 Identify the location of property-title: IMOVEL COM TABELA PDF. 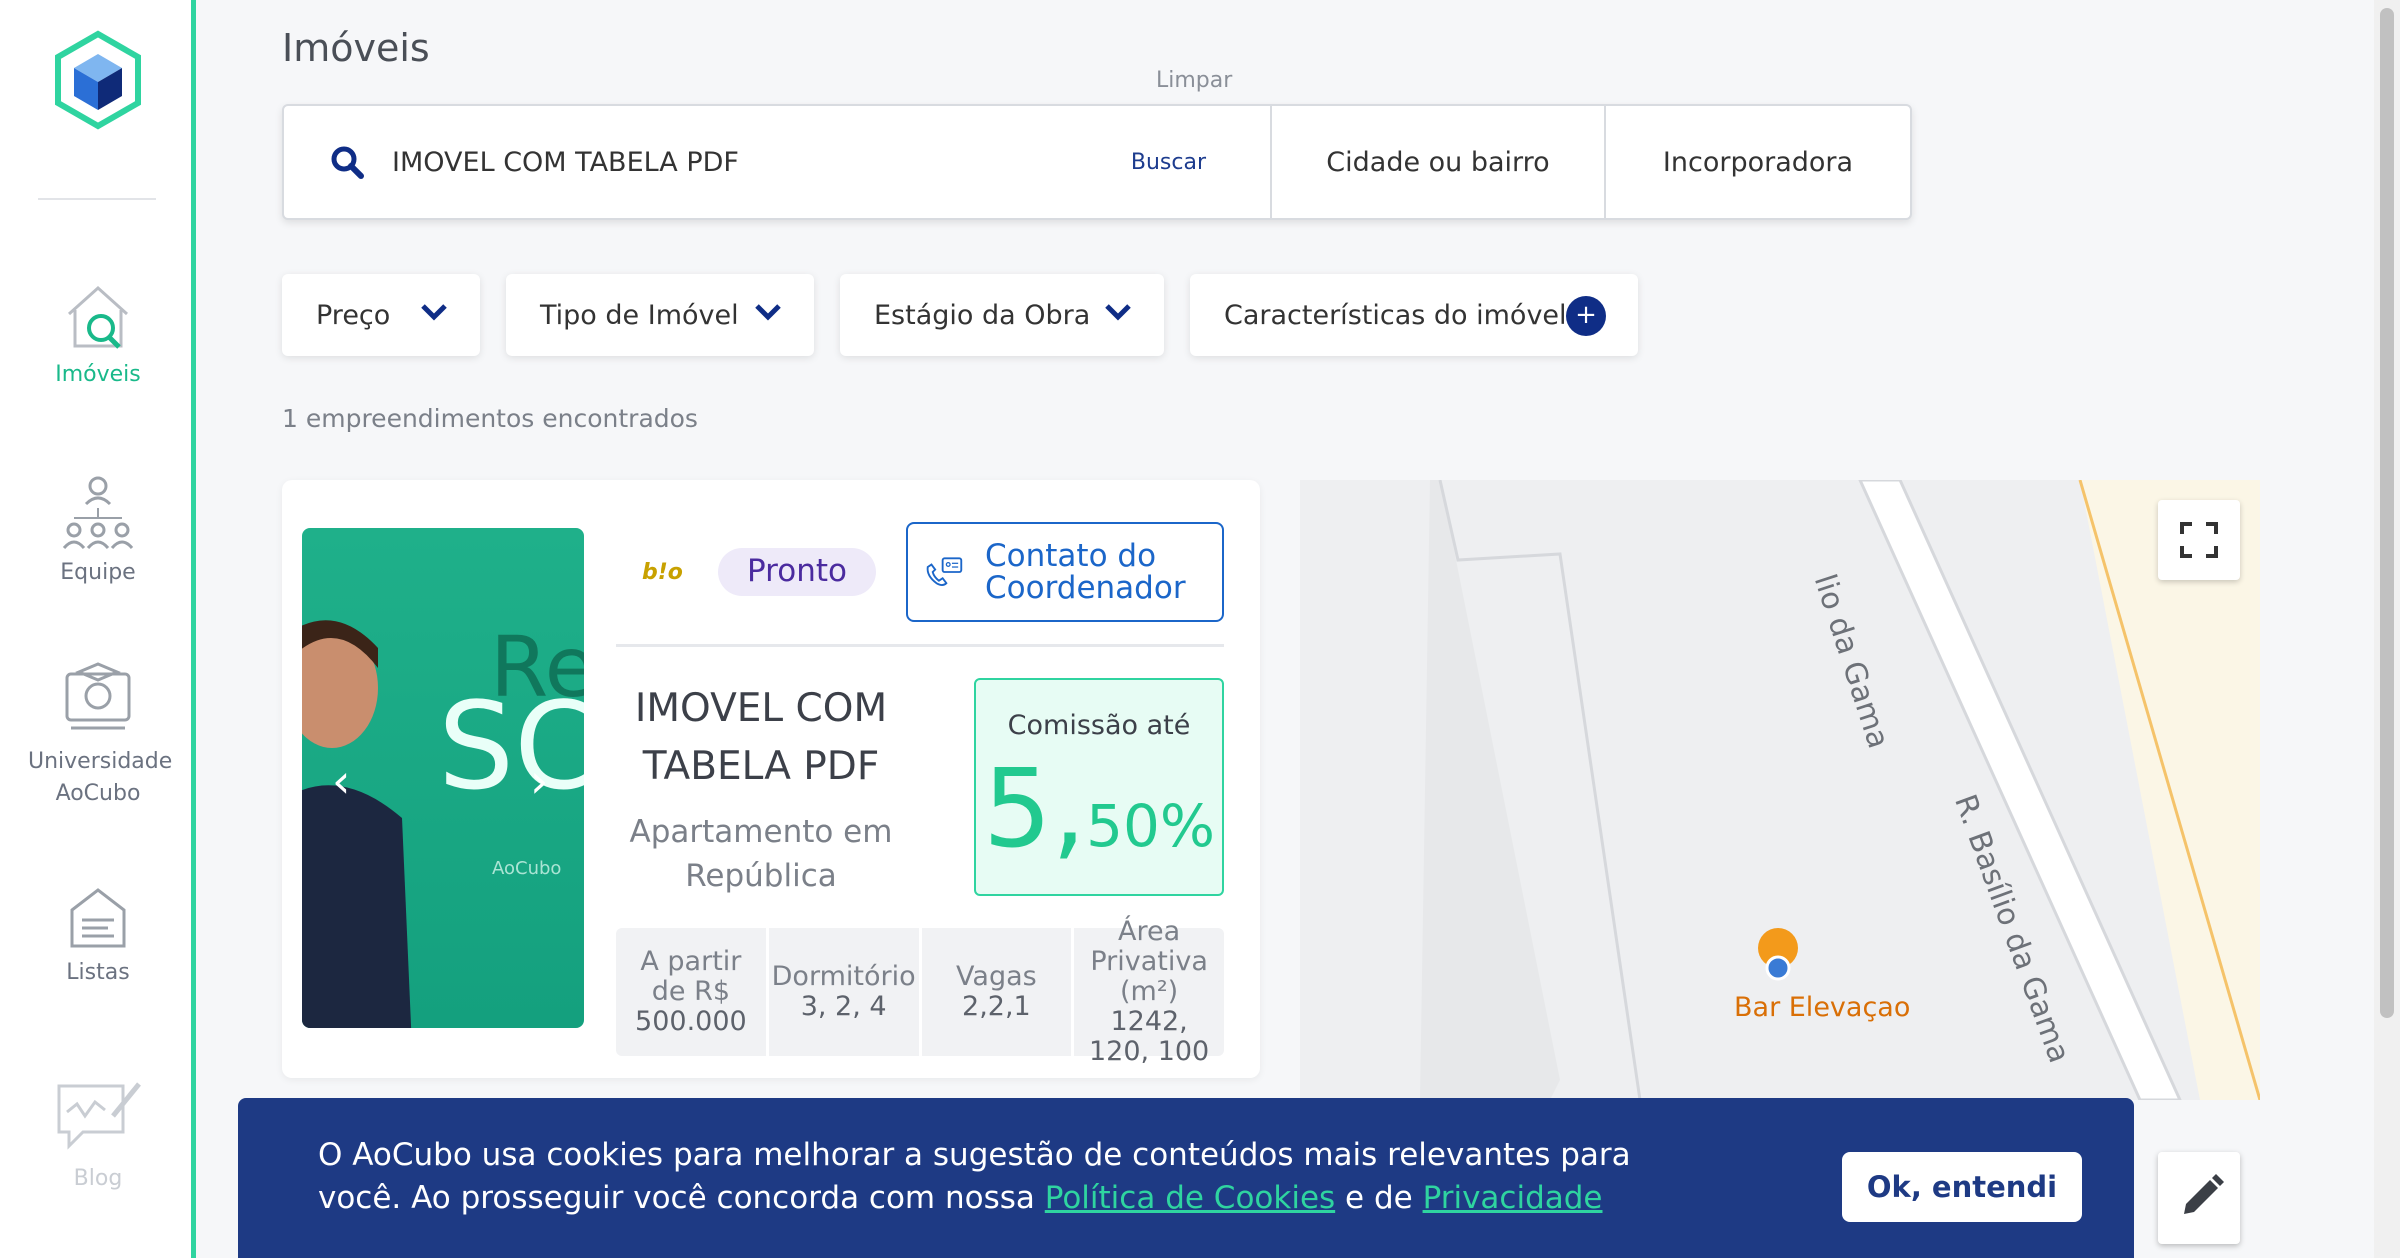
(761, 738).